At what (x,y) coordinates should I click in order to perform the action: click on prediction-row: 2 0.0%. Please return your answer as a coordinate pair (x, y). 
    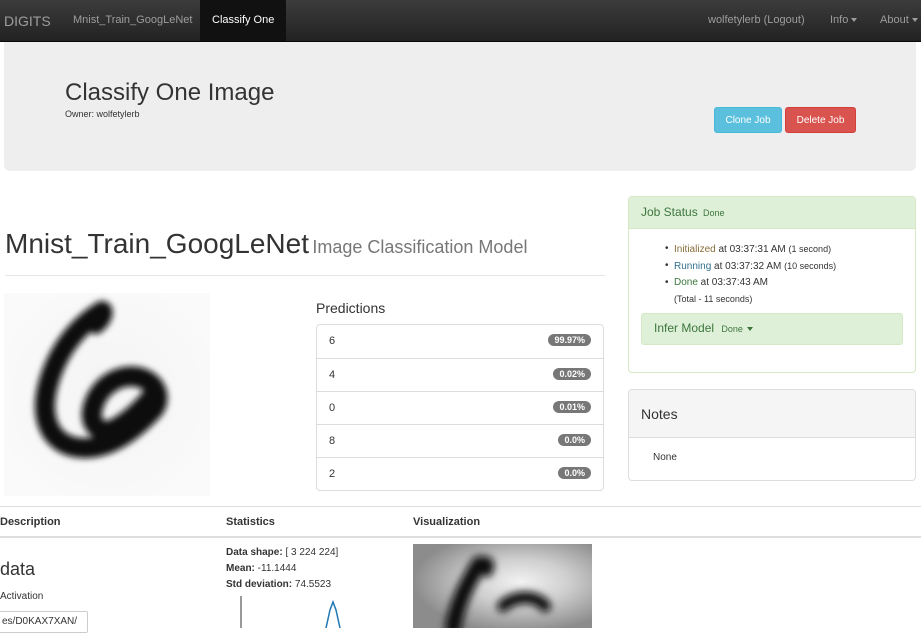
    Looking at the image, I should click on (460, 473).